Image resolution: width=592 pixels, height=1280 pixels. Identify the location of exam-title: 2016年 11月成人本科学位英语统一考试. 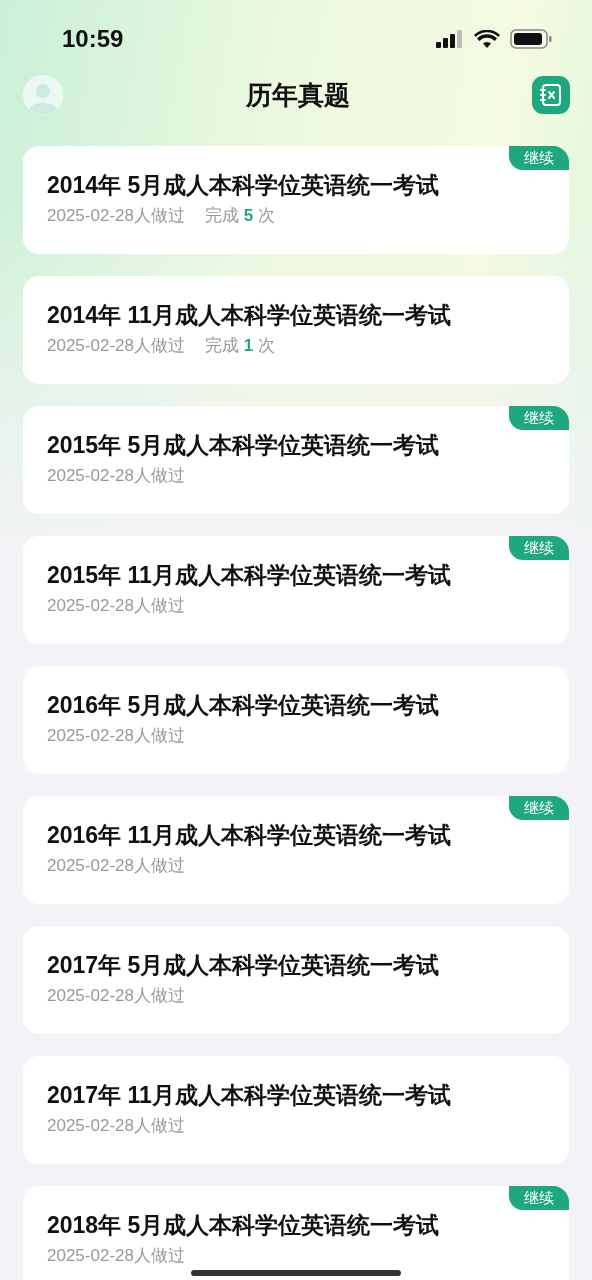
(249, 835).